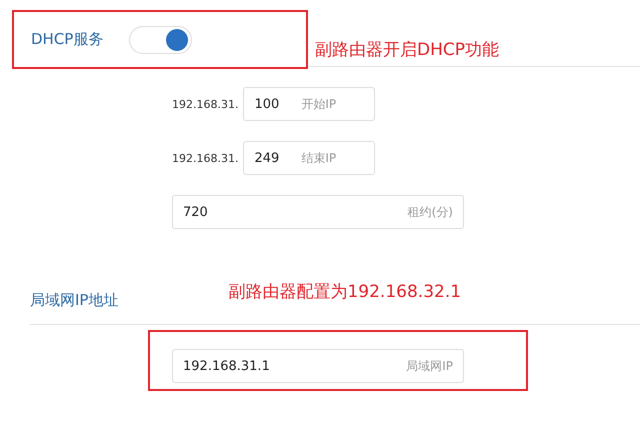  Describe the element at coordinates (345, 292) in the screenshot. I see `annotation-text: 副路由器配置为192.168.32.1` at that location.